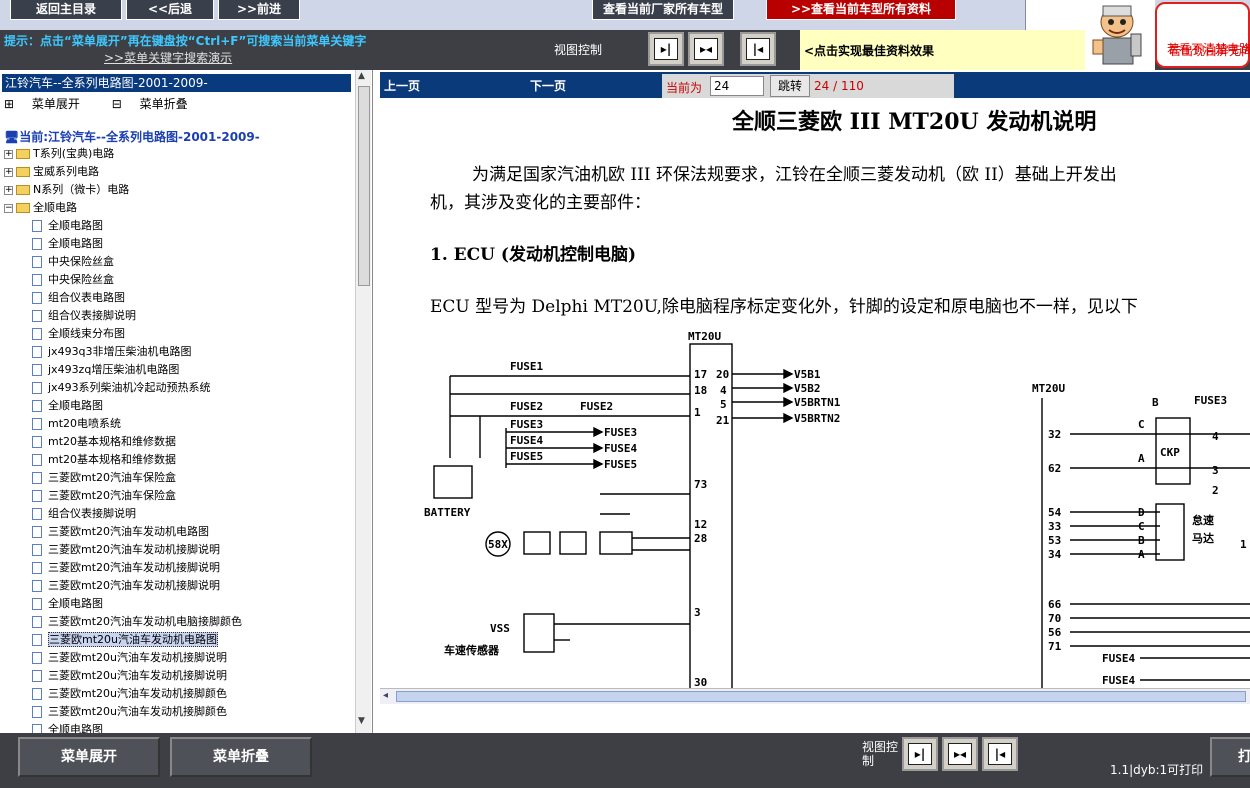  Describe the element at coordinates (81, 279) in the screenshot. I see `tree-item-label: 中央保险丝盒` at that location.